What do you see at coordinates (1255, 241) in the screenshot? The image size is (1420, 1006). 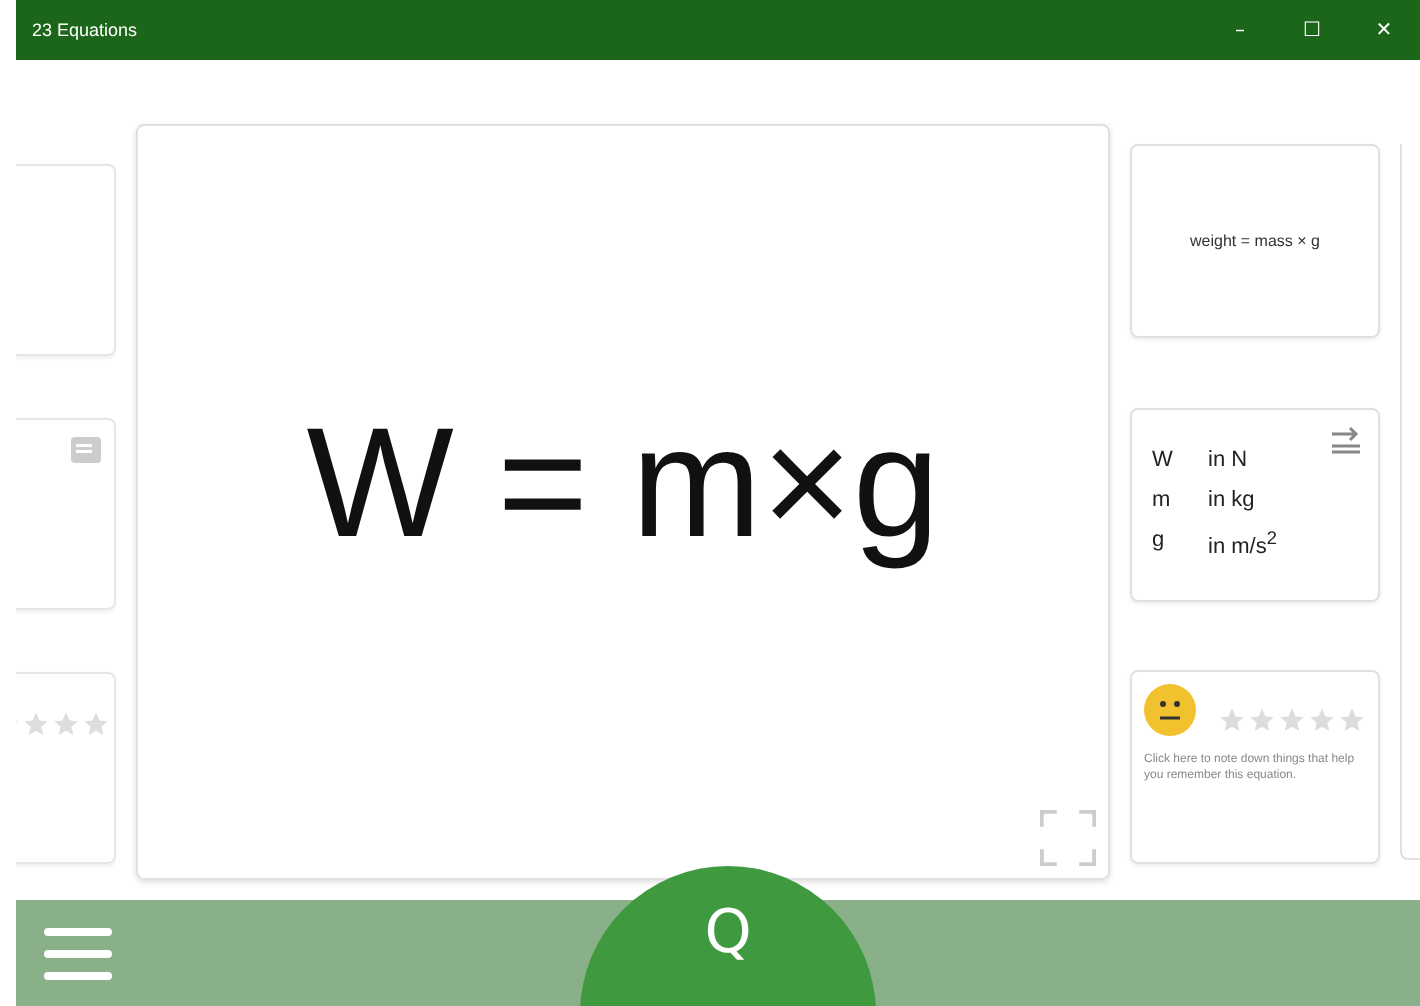 I see `word-equation: weight = mass × g` at bounding box center [1255, 241].